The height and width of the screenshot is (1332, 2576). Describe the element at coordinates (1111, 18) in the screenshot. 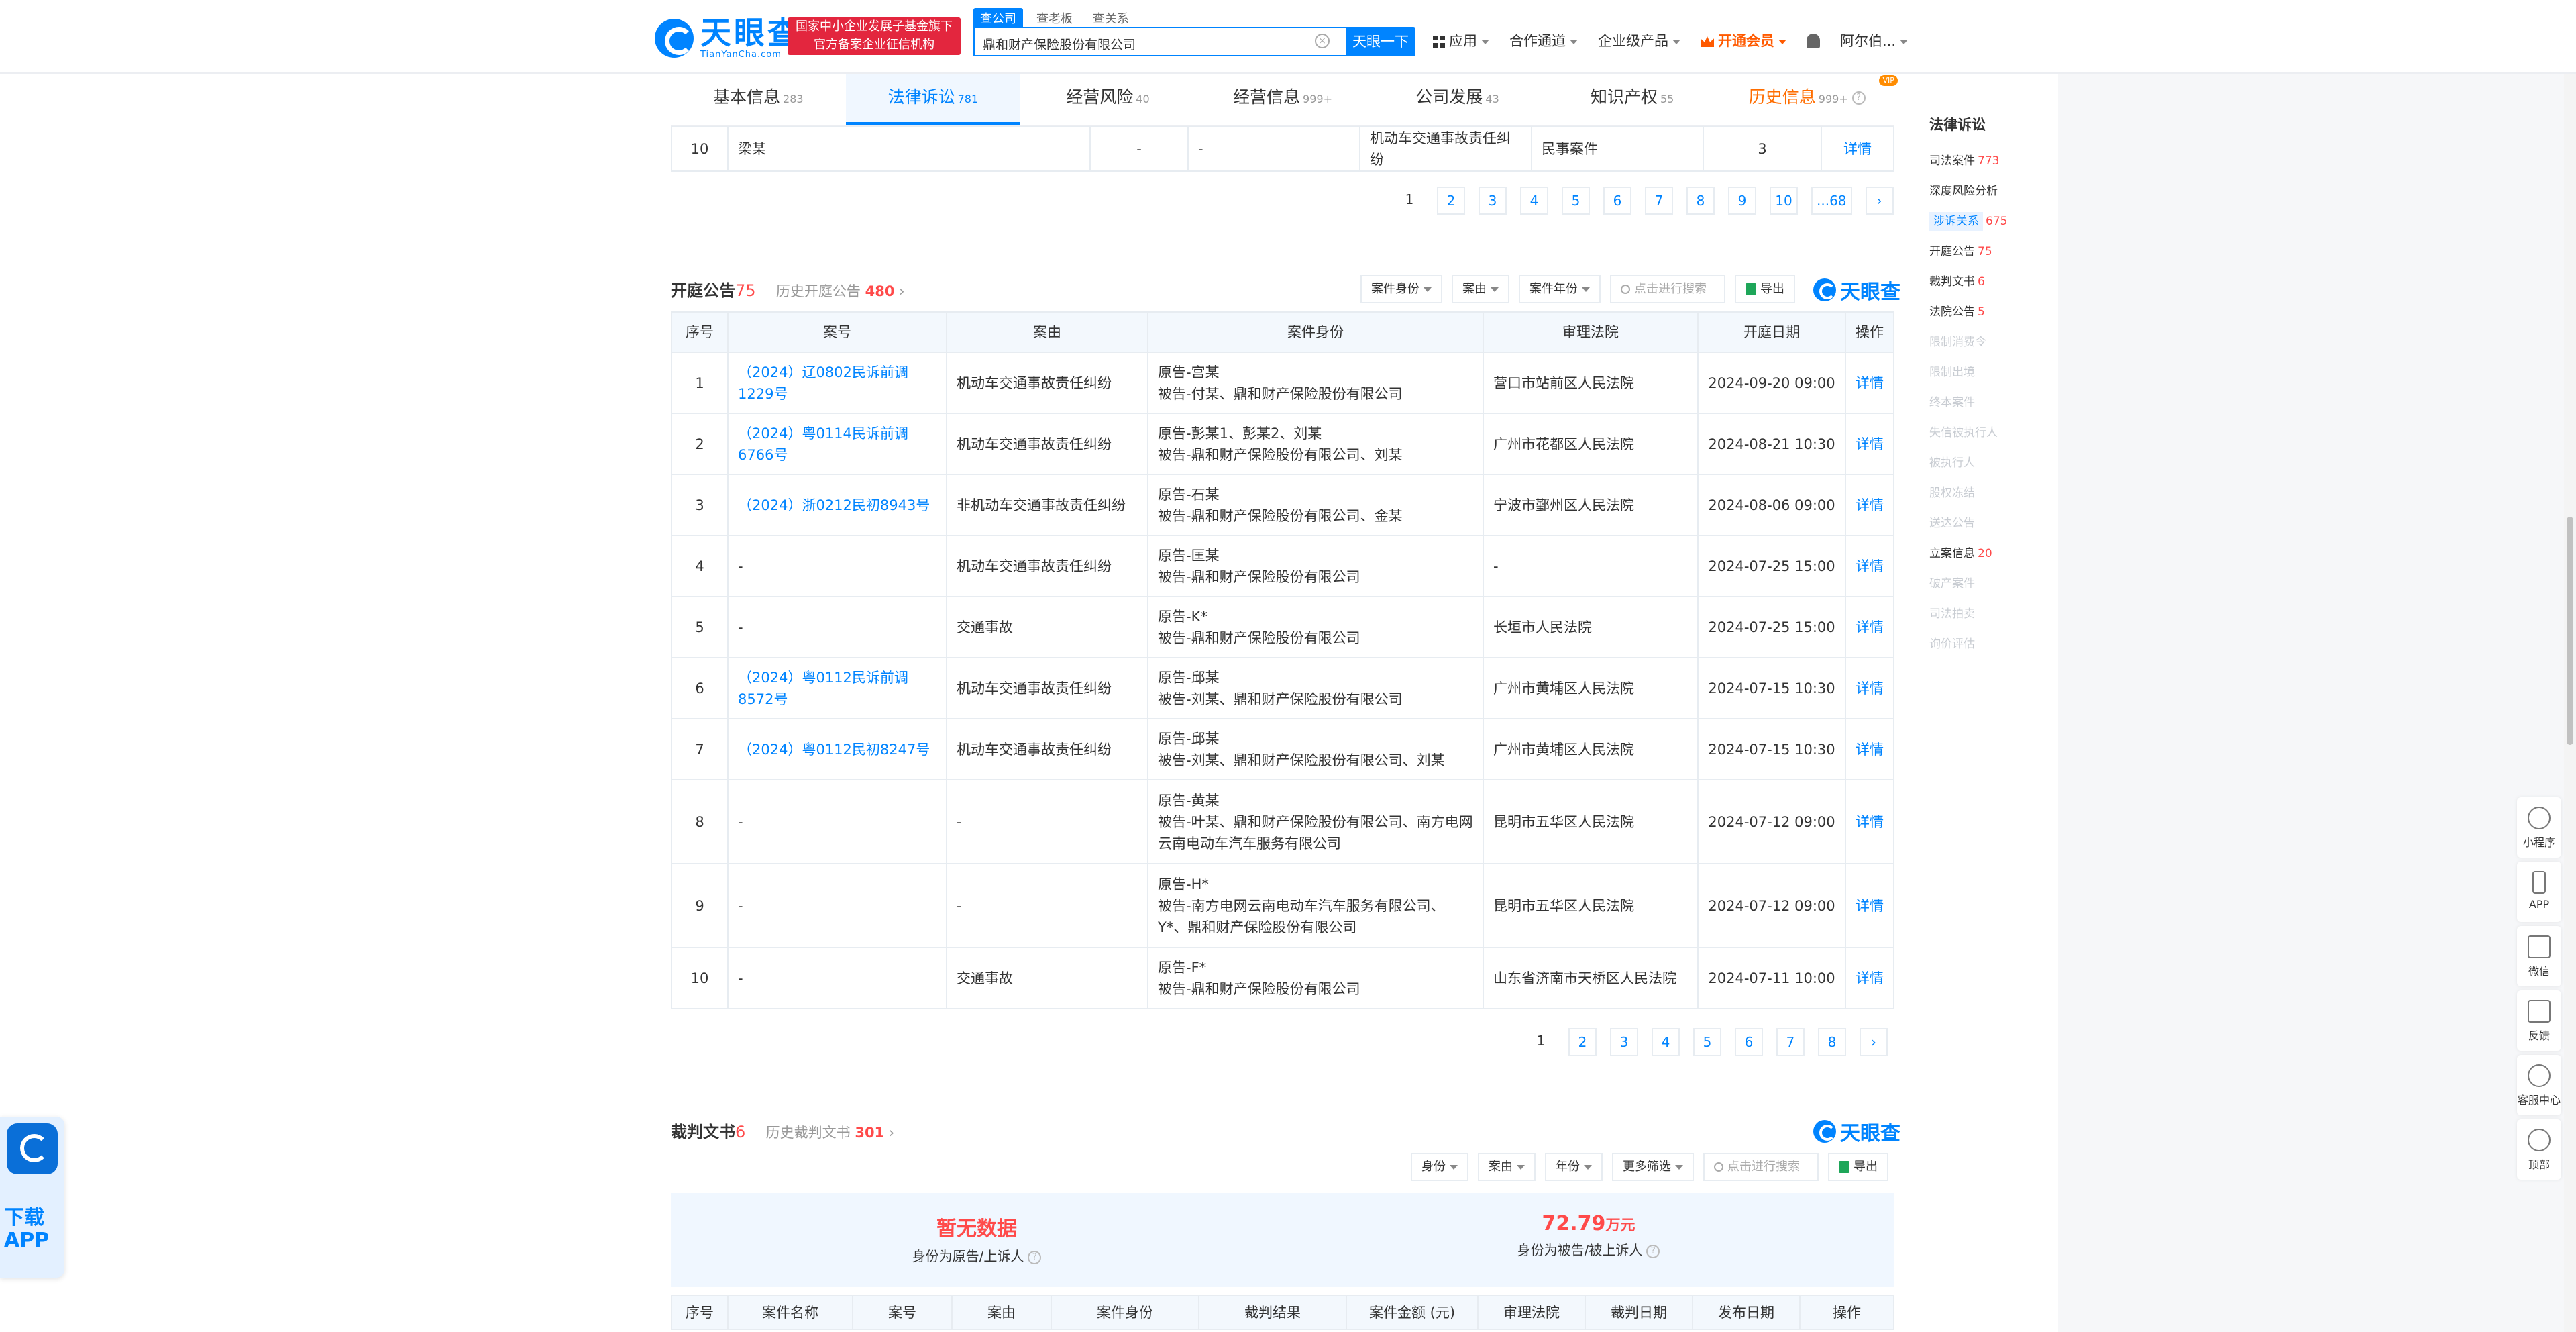

I see `search-tab-relation: 查关系` at that location.